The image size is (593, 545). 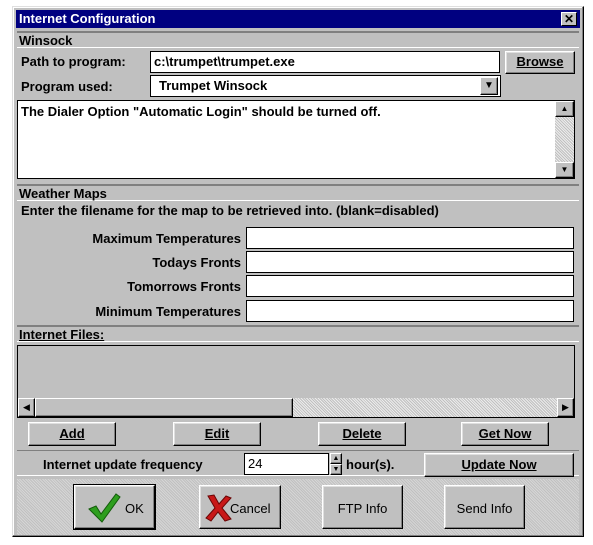 What do you see at coordinates (325, 62) in the screenshot?
I see `path-to-program-input: c:\trumpet\trumpet.exe` at bounding box center [325, 62].